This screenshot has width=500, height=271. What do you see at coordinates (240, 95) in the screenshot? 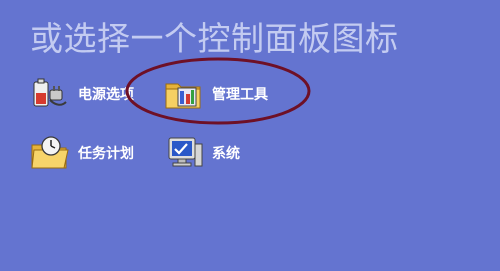
I see `item-label: 管理工具` at bounding box center [240, 95].